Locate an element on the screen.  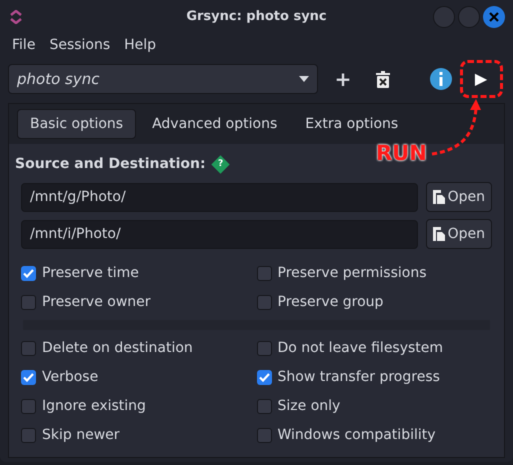
close-icon is located at coordinates (494, 17).